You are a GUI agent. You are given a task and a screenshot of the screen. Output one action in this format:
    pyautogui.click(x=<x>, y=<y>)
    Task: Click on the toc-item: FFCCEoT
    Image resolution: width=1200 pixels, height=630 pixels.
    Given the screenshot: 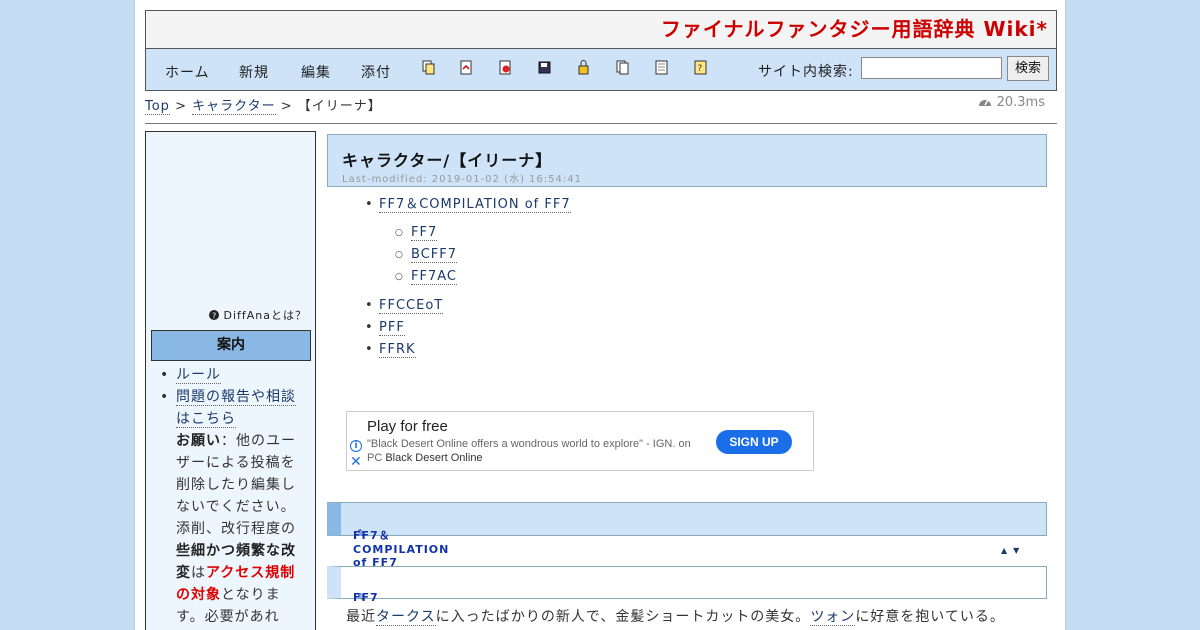 What is the action you would take?
    pyautogui.click(x=468, y=307)
    